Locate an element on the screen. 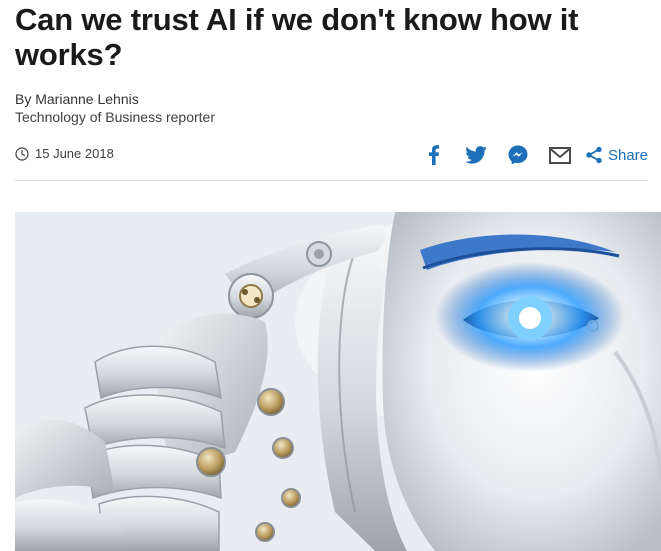 Image resolution: width=661 pixels, height=551 pixels. share-label: Share is located at coordinates (627, 155).